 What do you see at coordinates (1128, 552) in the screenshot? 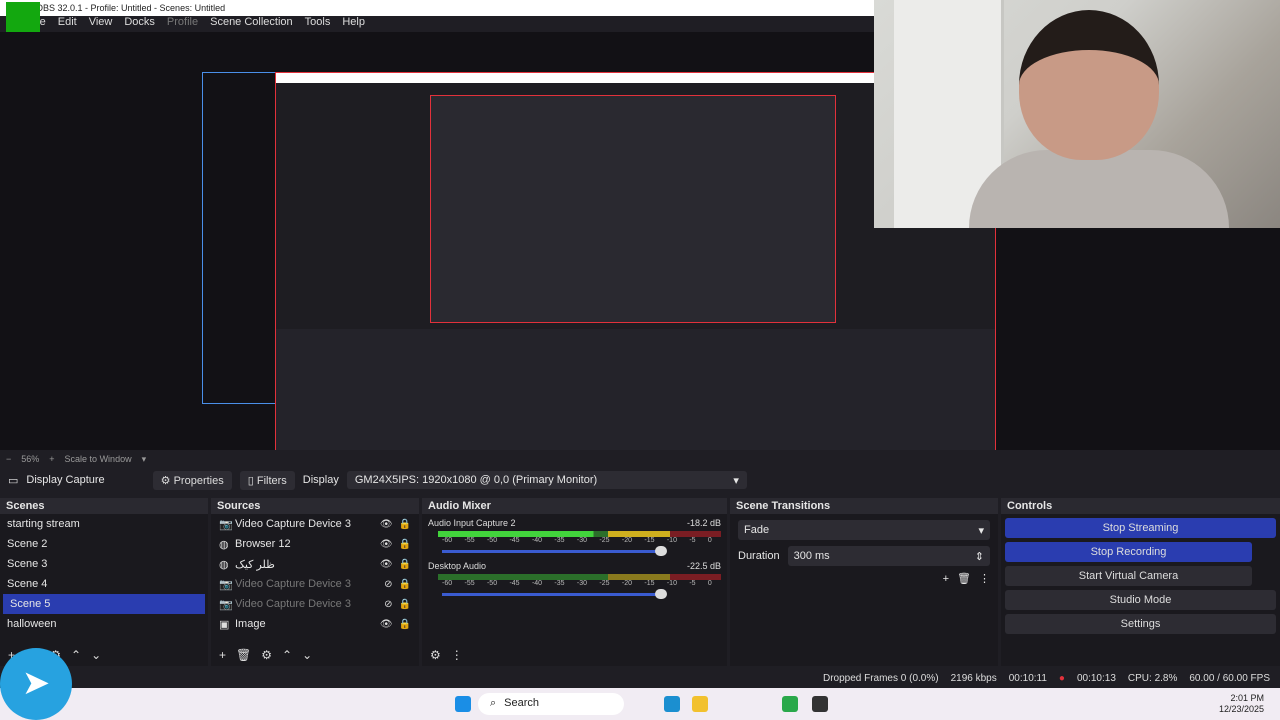
I see `stop-recording-button: Stop Recording` at bounding box center [1128, 552].